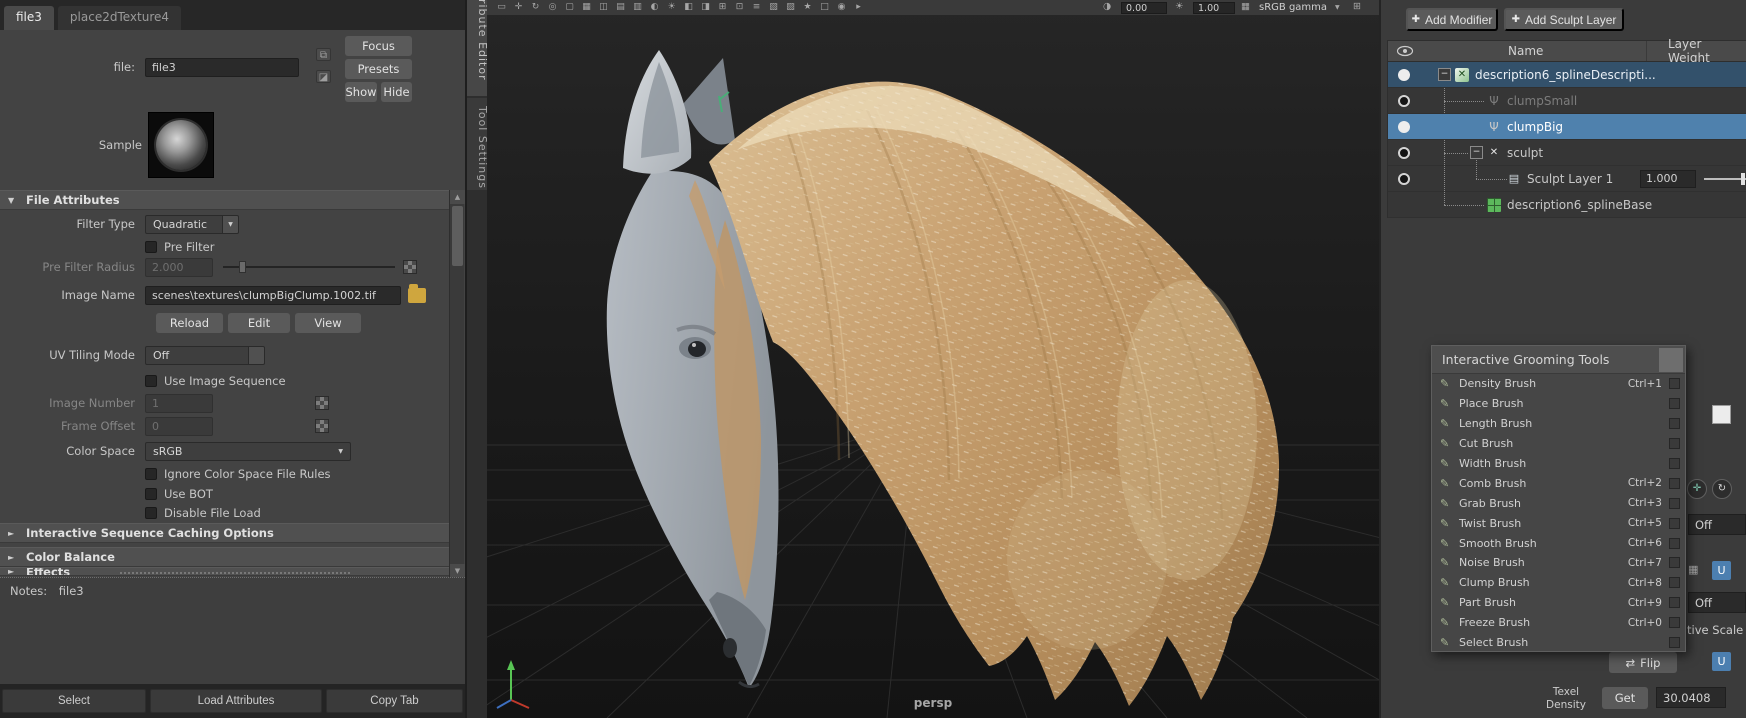 This screenshot has height=718, width=1746. I want to click on add-sculpt-layer-button: ✚ Add Sculpt Layer, so click(1564, 19).